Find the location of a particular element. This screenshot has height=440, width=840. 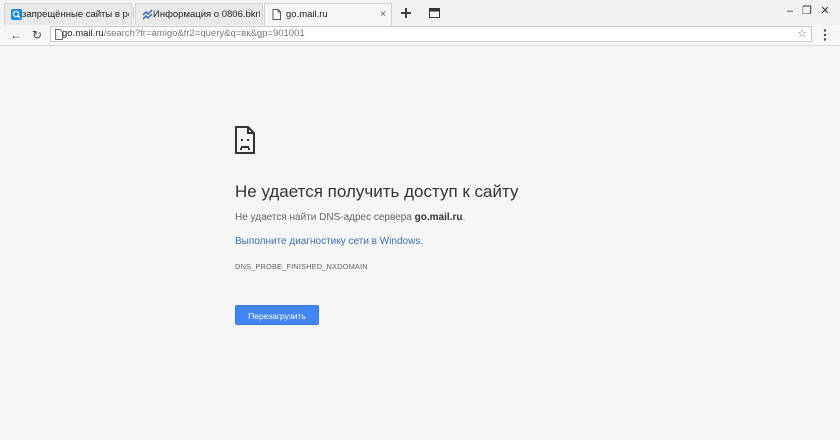

minimize-icon: – is located at coordinates (790, 11).